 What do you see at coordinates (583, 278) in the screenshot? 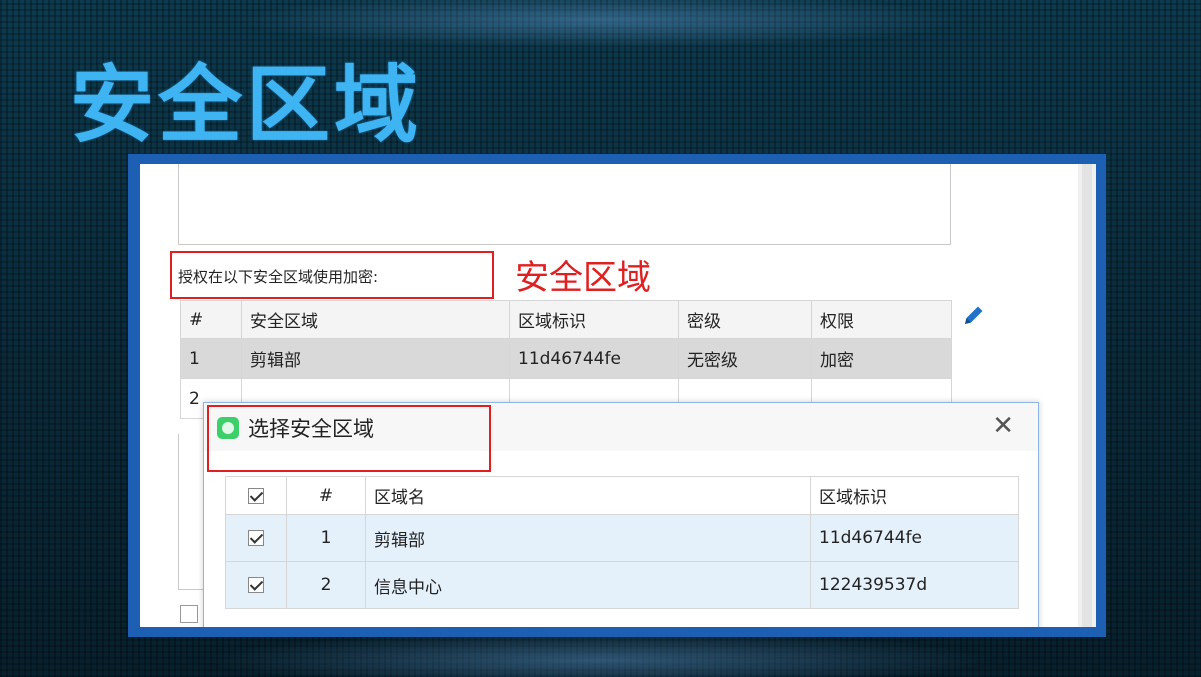
I see `annotation-text: 安全区域` at bounding box center [583, 278].